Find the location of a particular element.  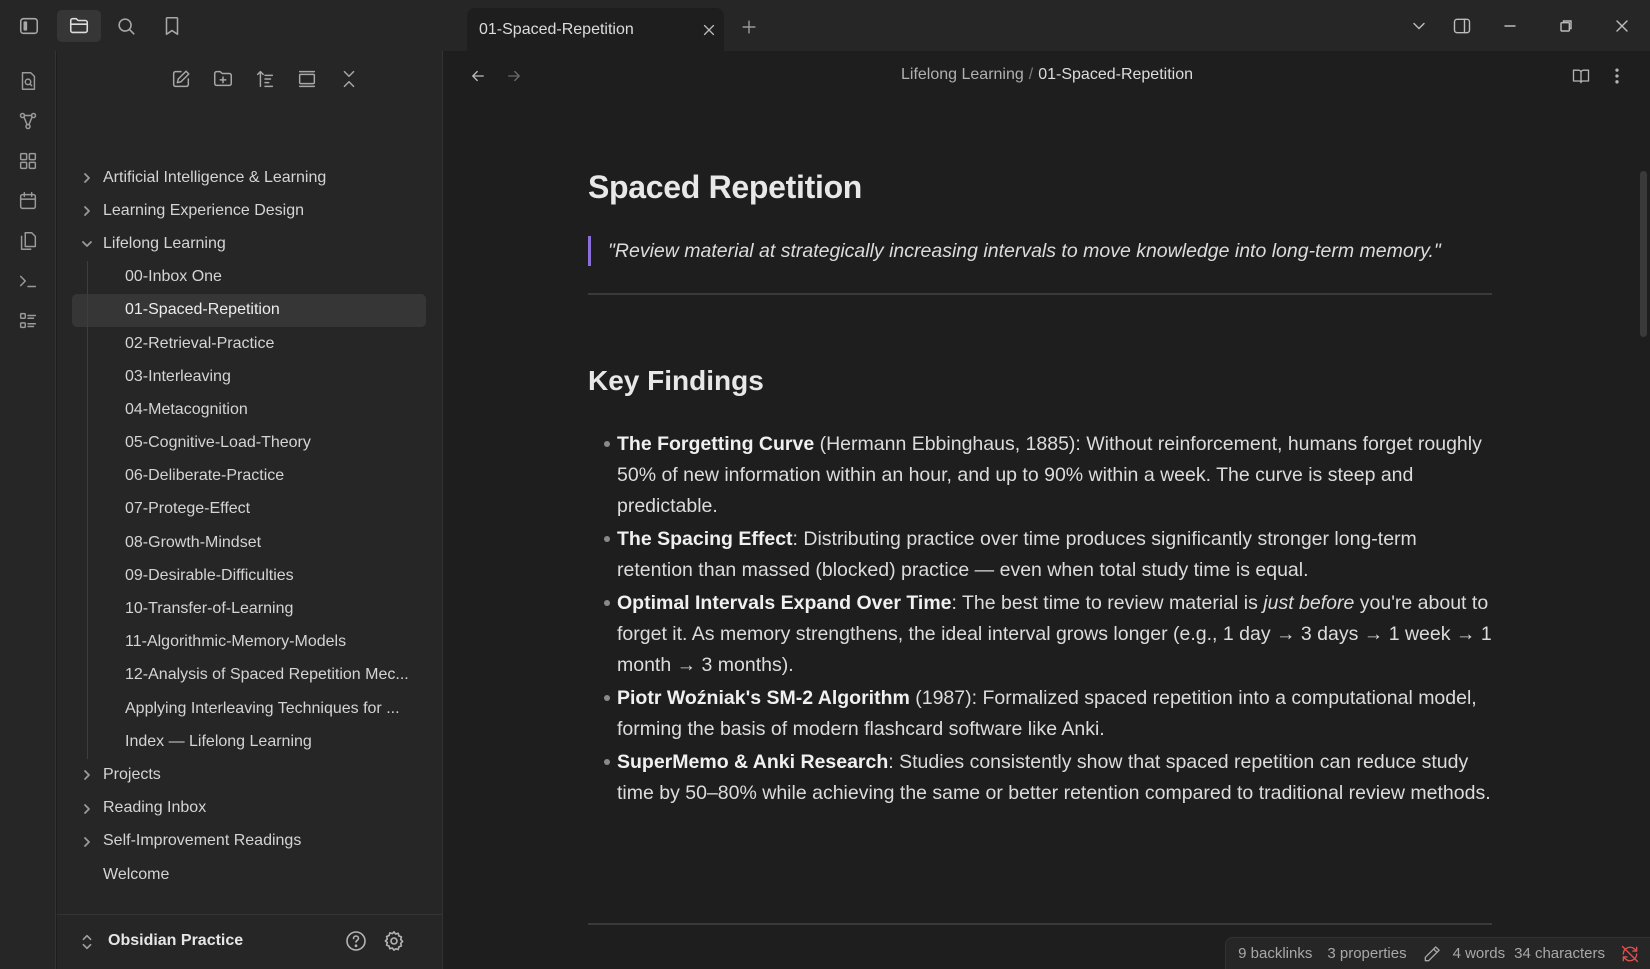

file-item: 06-Deliberate-Practice is located at coordinates (250, 476).